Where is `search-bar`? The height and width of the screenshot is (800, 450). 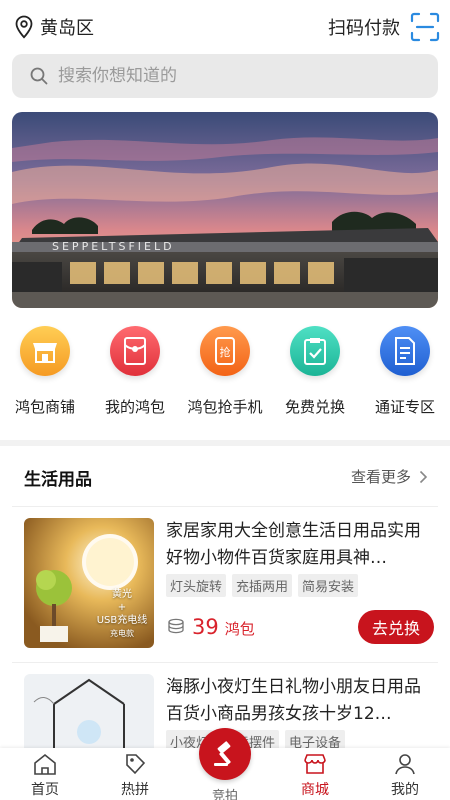 search-bar is located at coordinates (225, 76).